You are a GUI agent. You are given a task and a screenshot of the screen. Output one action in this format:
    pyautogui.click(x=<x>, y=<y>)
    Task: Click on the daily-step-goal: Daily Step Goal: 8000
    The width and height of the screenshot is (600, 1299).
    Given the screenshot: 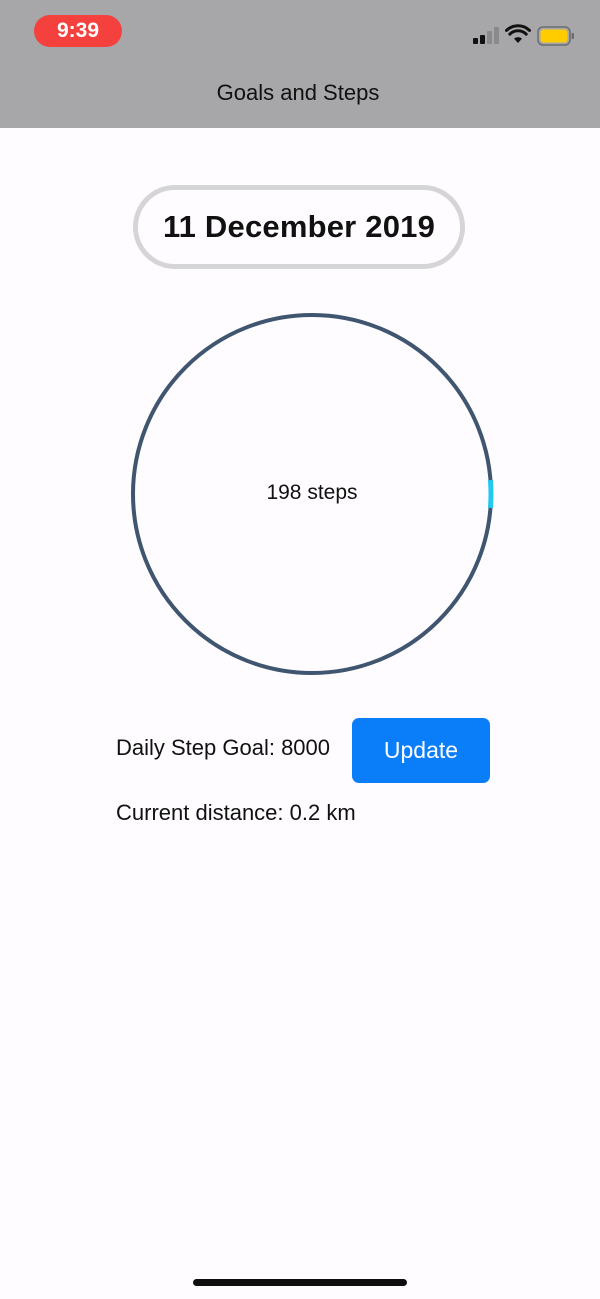 What is the action you would take?
    pyautogui.click(x=223, y=747)
    